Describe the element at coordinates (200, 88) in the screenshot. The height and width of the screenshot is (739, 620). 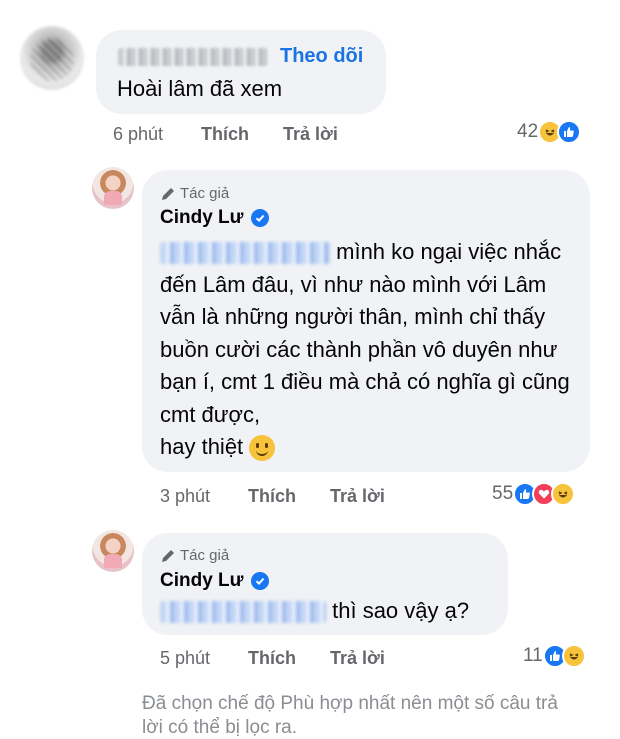
I see `comment-text: Hoài lâm đã xem` at that location.